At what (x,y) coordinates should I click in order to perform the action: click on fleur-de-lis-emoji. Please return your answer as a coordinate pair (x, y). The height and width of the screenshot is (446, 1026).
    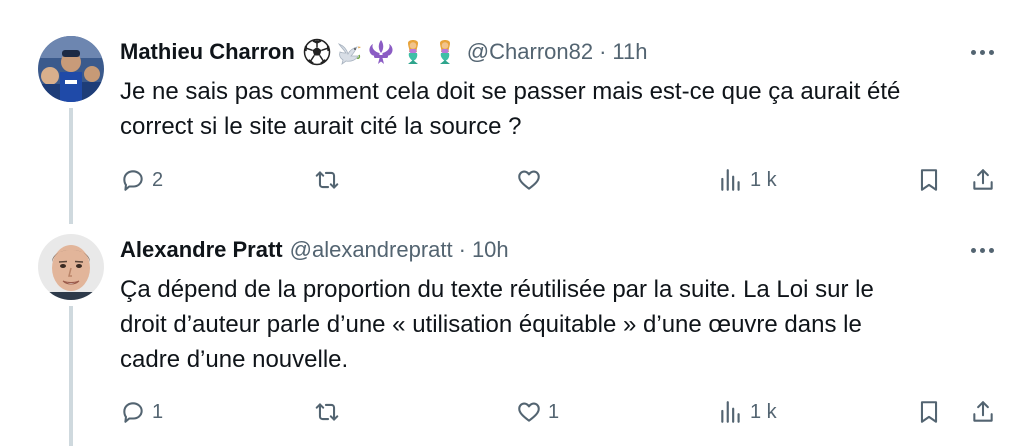
    Looking at the image, I should click on (381, 52).